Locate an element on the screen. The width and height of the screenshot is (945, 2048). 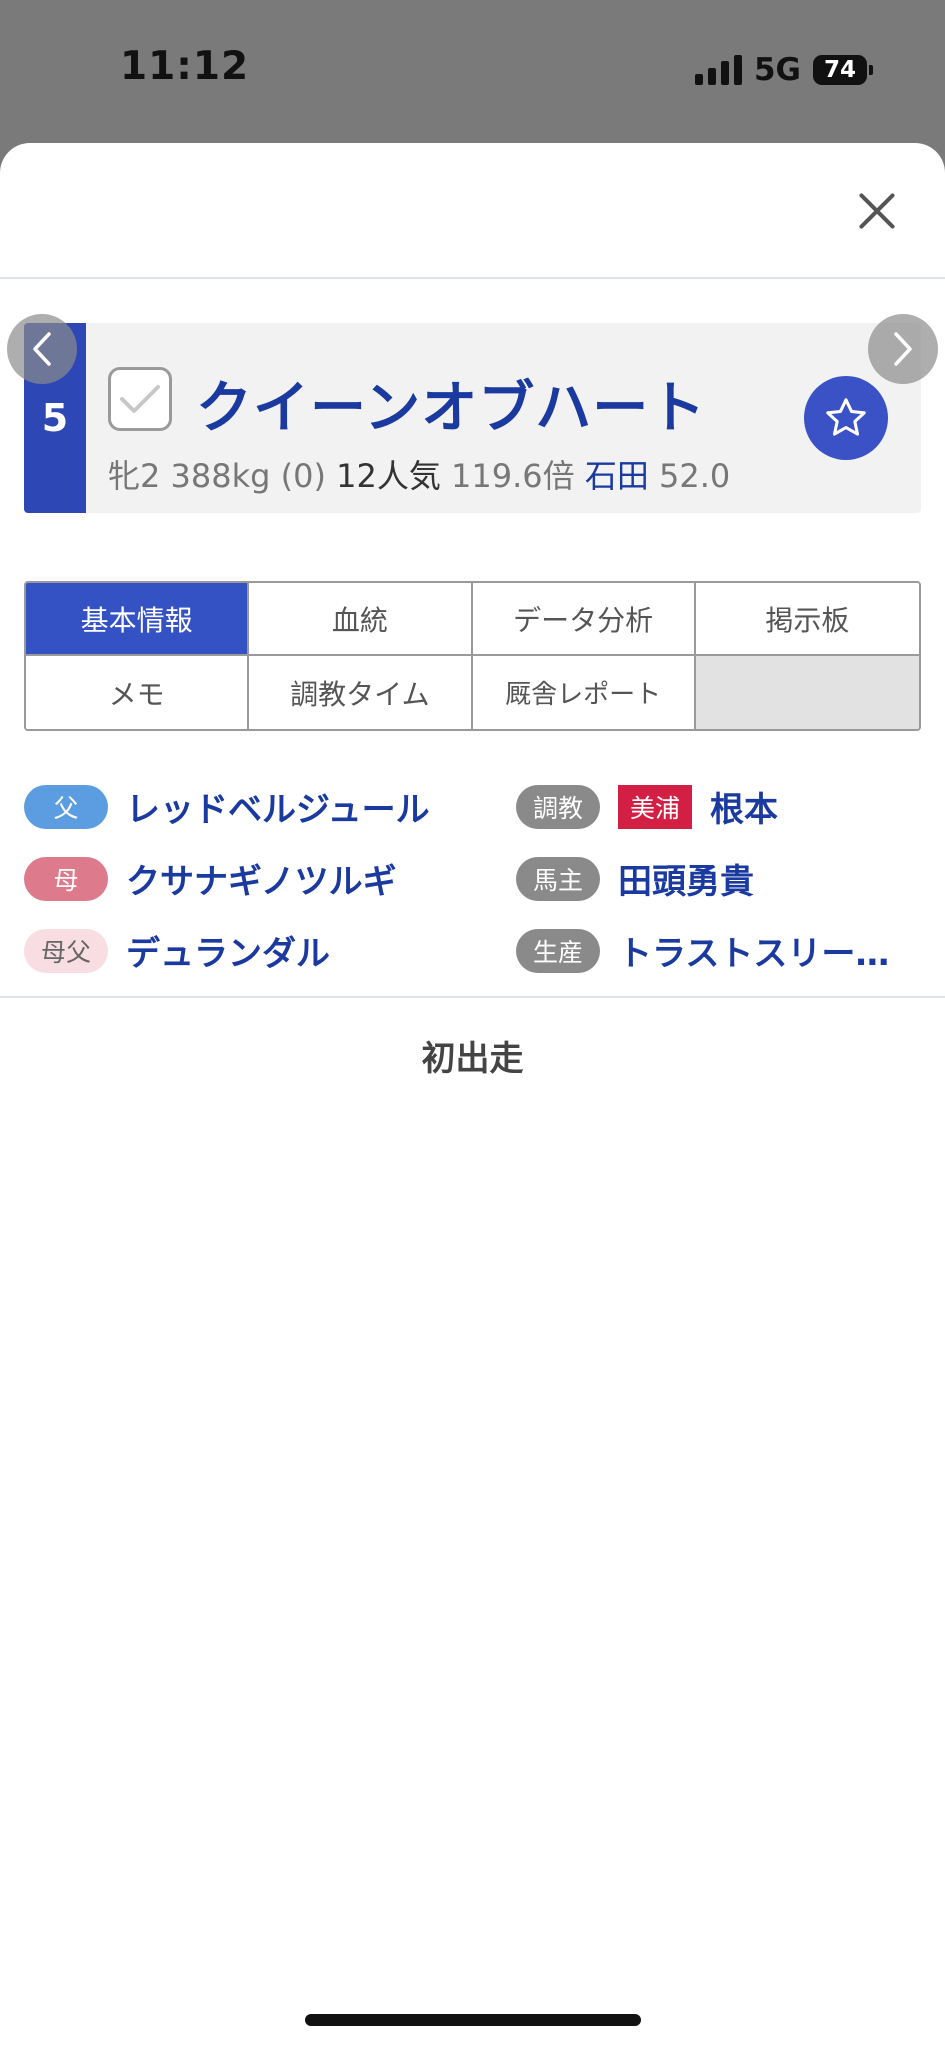
tab-empty is located at coordinates (807, 692).